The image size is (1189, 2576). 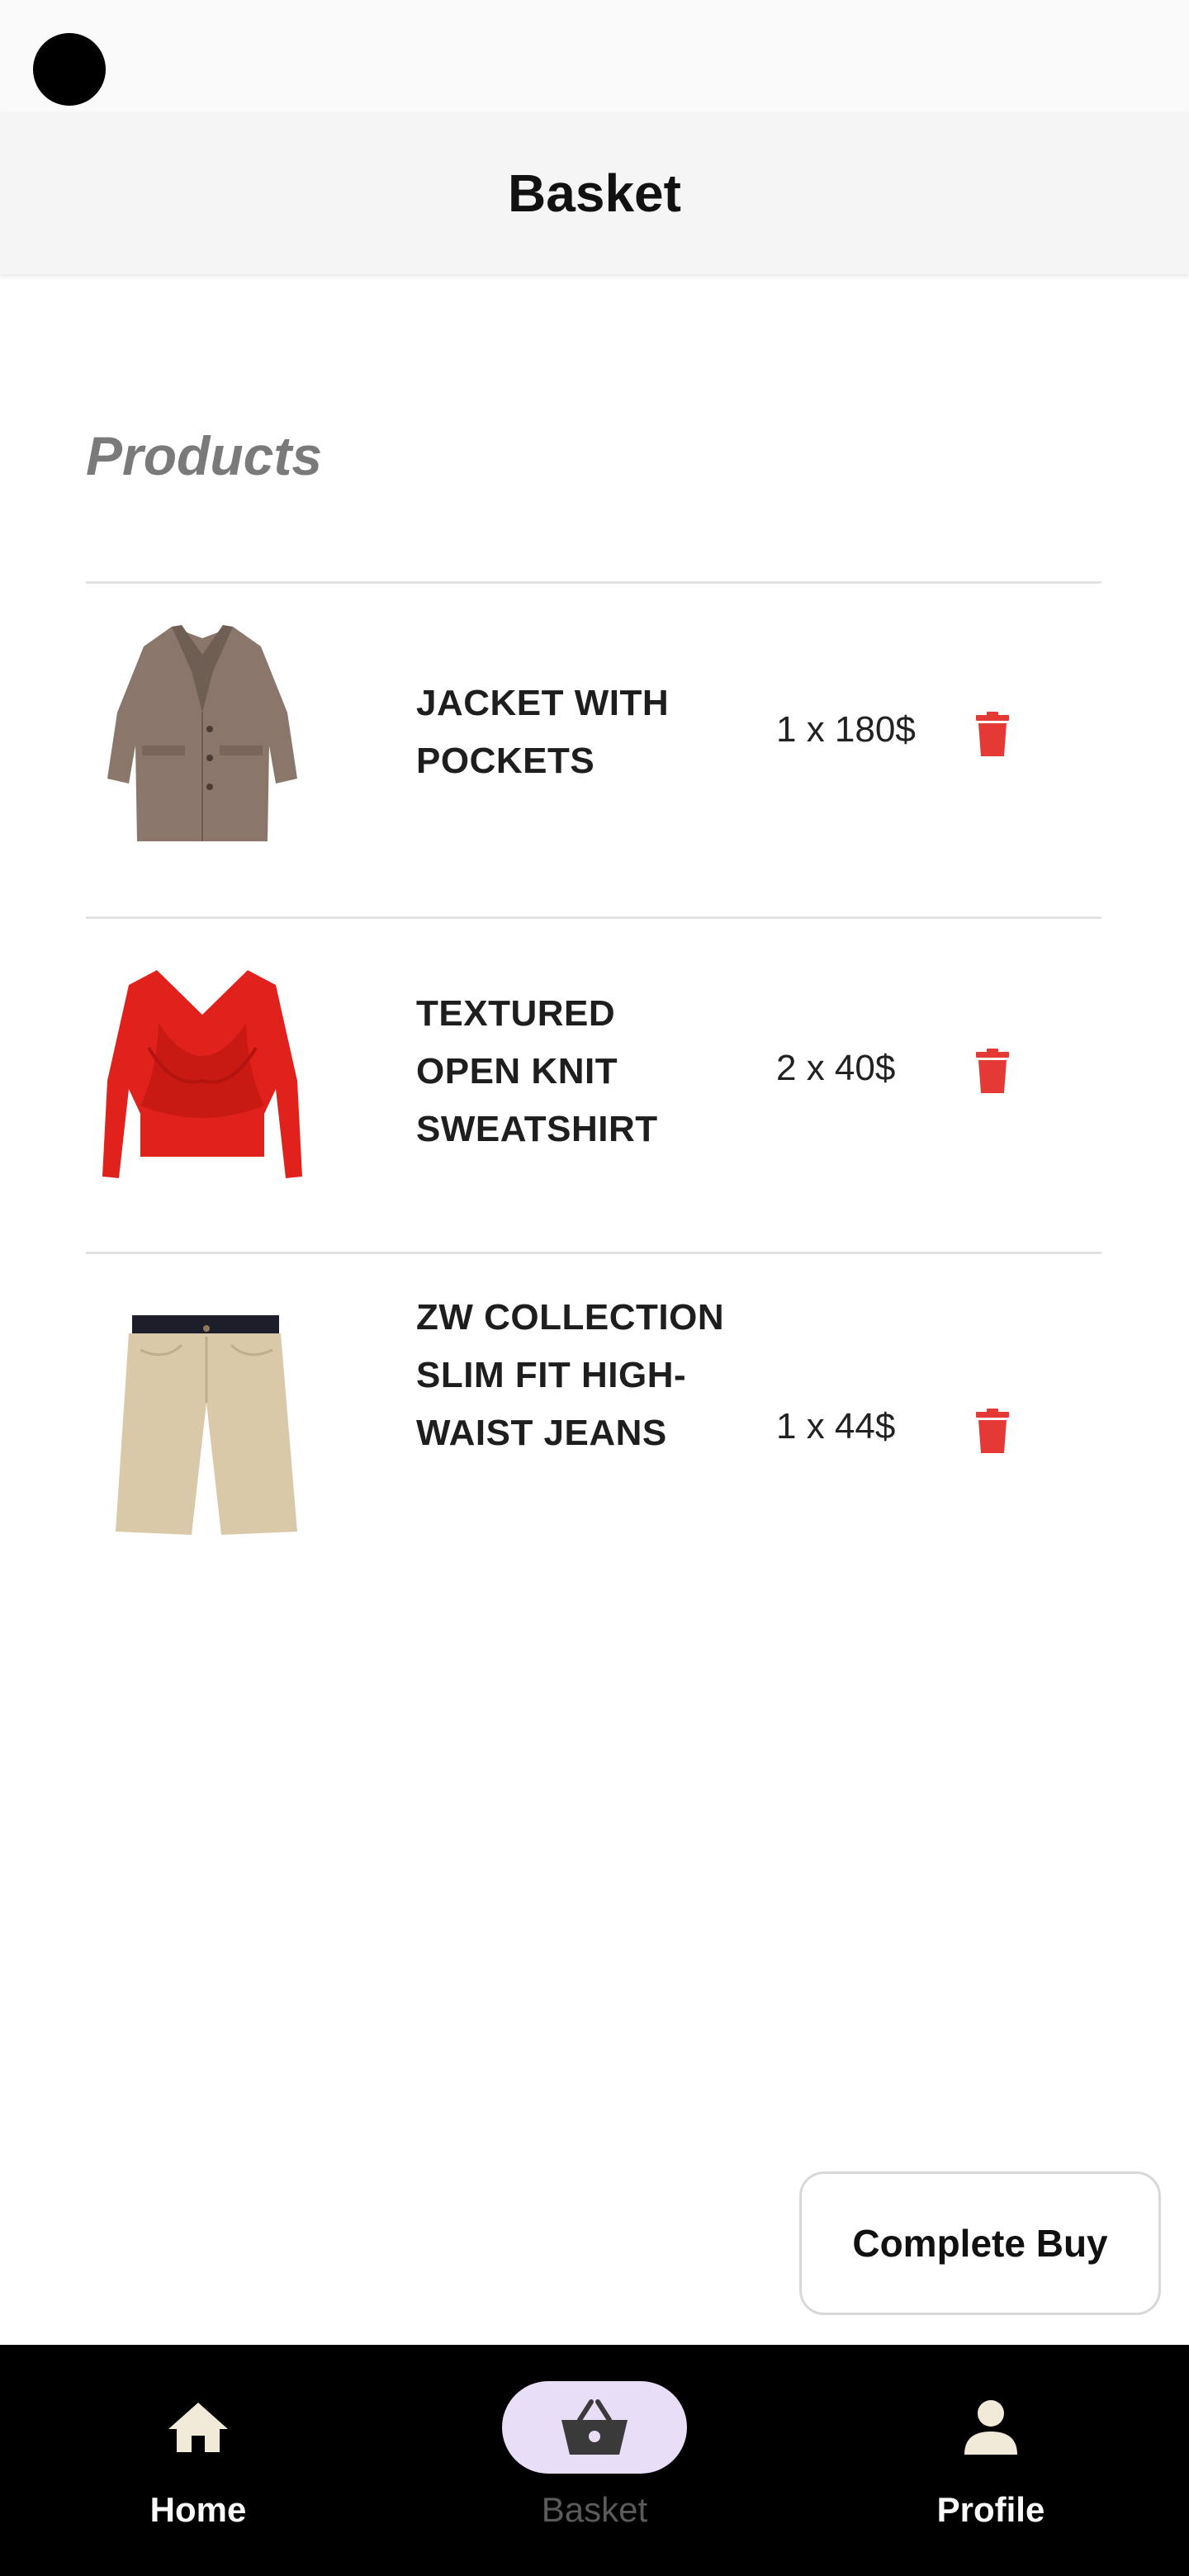 What do you see at coordinates (543, 732) in the screenshot?
I see `product-name: JACKET WITH POCKETS` at bounding box center [543, 732].